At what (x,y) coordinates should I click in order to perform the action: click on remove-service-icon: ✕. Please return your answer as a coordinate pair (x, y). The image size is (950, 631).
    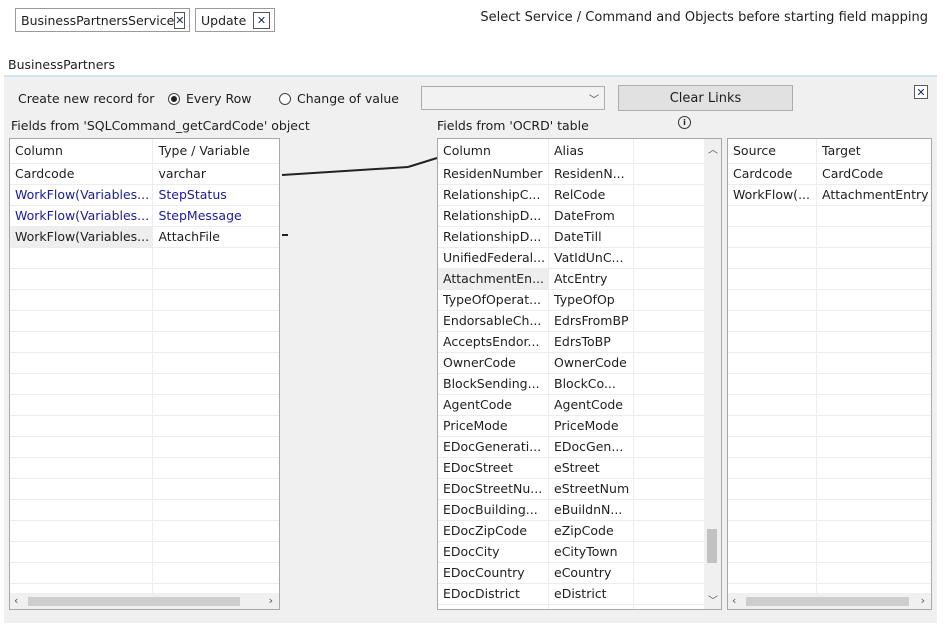
    Looking at the image, I should click on (180, 20).